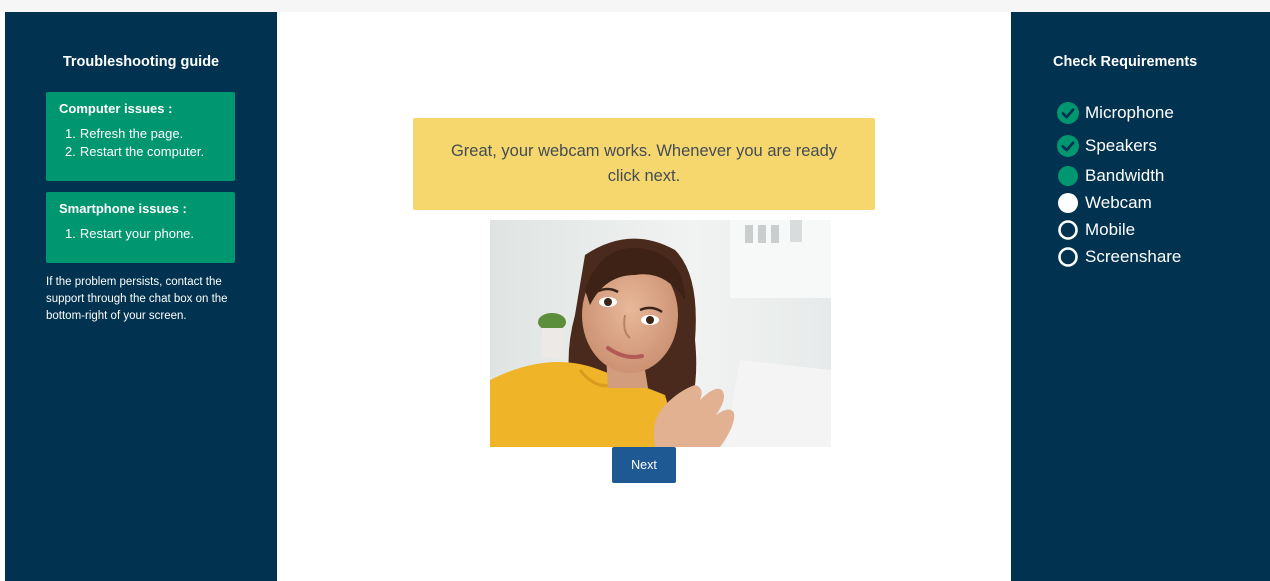 The image size is (1270, 581). Describe the element at coordinates (1110, 229) in the screenshot. I see `requirement-label: Mobile` at that location.